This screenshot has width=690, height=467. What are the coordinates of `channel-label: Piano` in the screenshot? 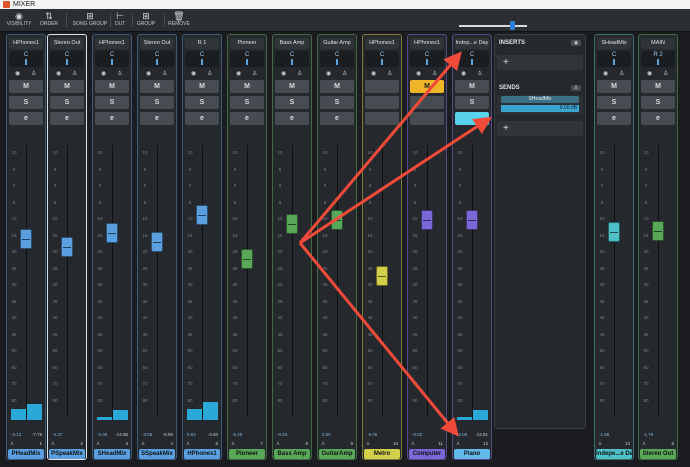 It's located at (472, 454).